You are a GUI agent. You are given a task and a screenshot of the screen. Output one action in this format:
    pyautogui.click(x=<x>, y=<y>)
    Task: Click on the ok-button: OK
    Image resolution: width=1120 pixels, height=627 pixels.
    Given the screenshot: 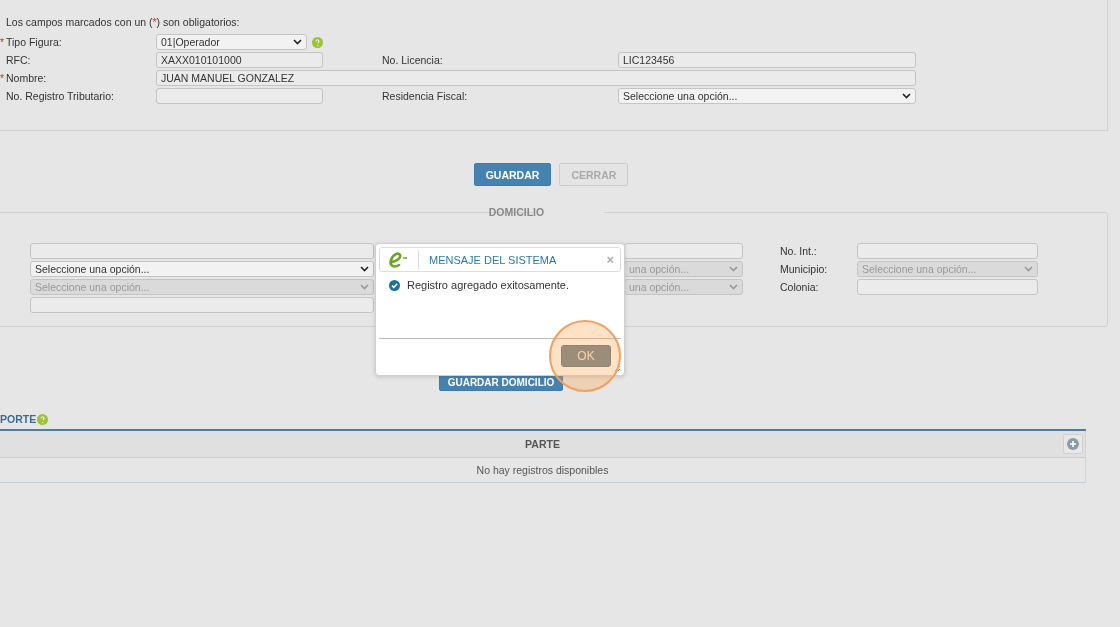 What is the action you would take?
    pyautogui.click(x=586, y=355)
    